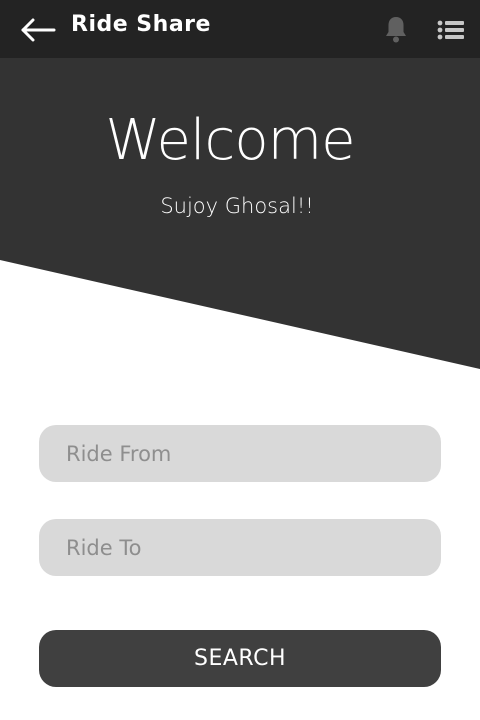  I want to click on ride-from-input, so click(240, 453).